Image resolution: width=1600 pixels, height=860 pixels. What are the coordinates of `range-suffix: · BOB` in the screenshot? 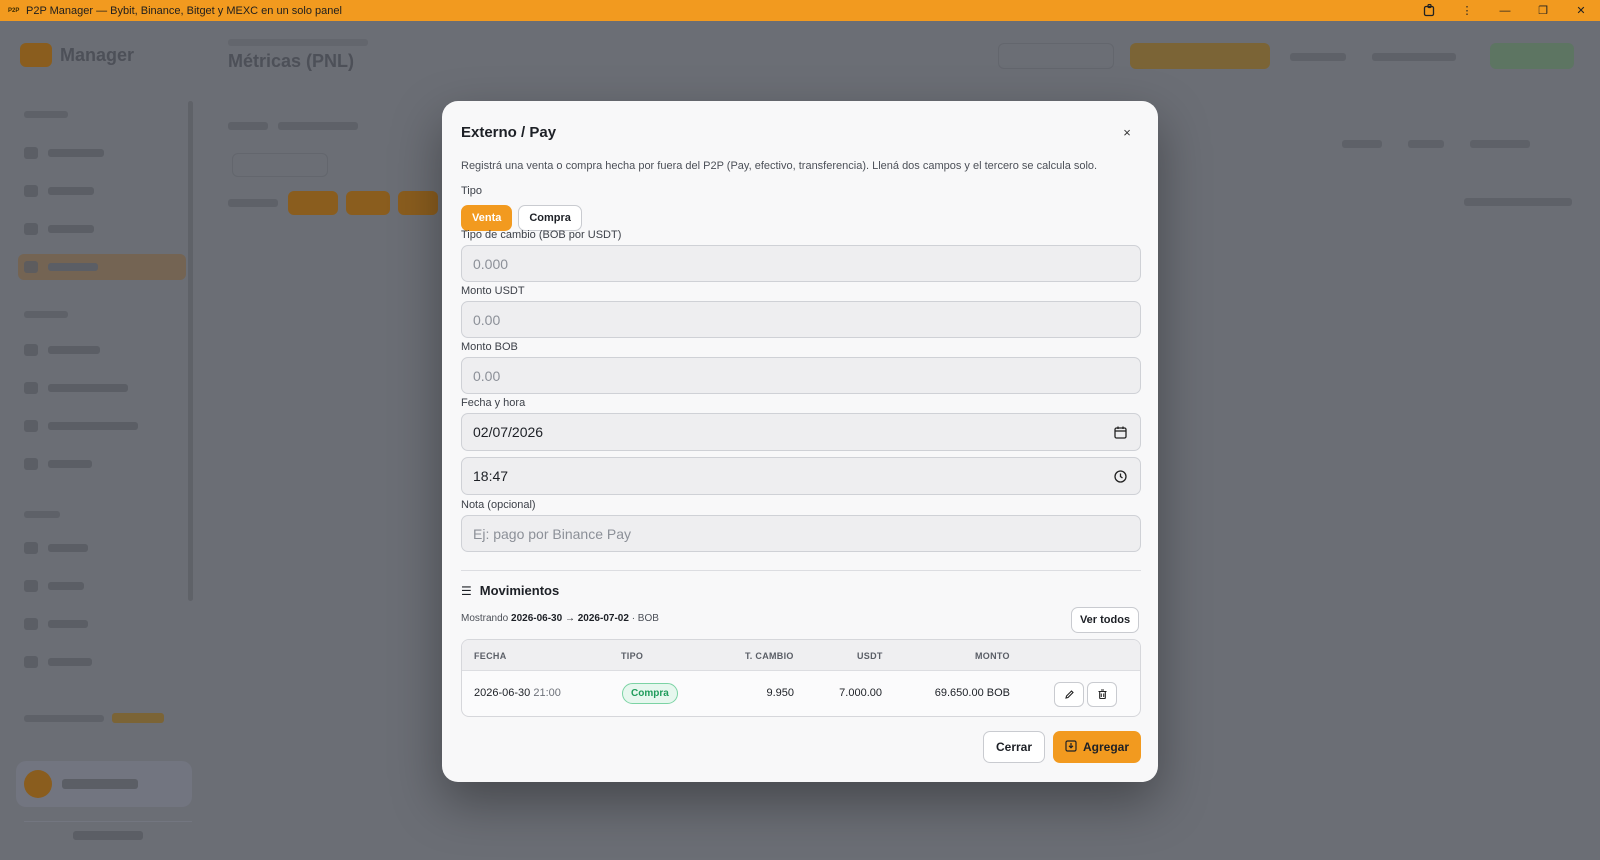 It's located at (645, 618).